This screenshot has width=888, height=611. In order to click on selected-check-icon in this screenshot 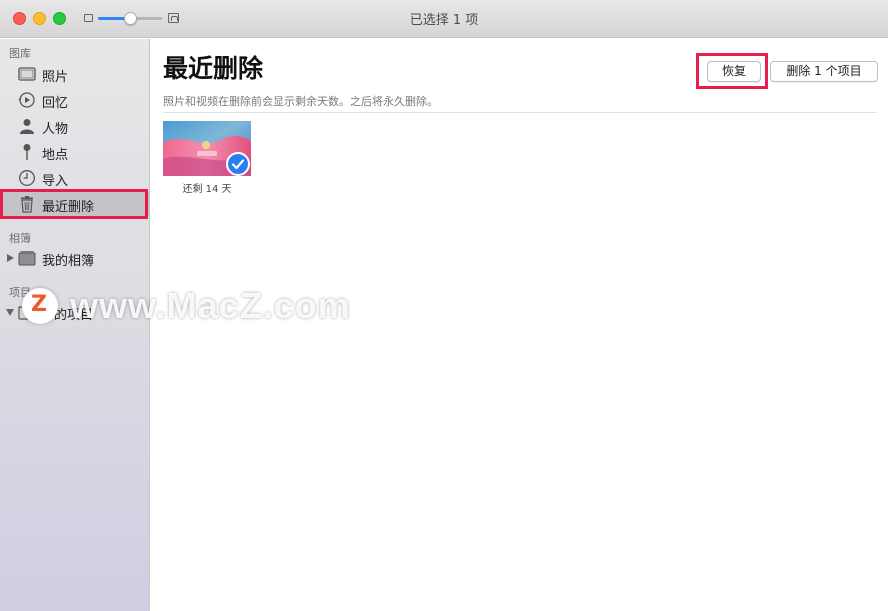, I will do `click(238, 164)`.